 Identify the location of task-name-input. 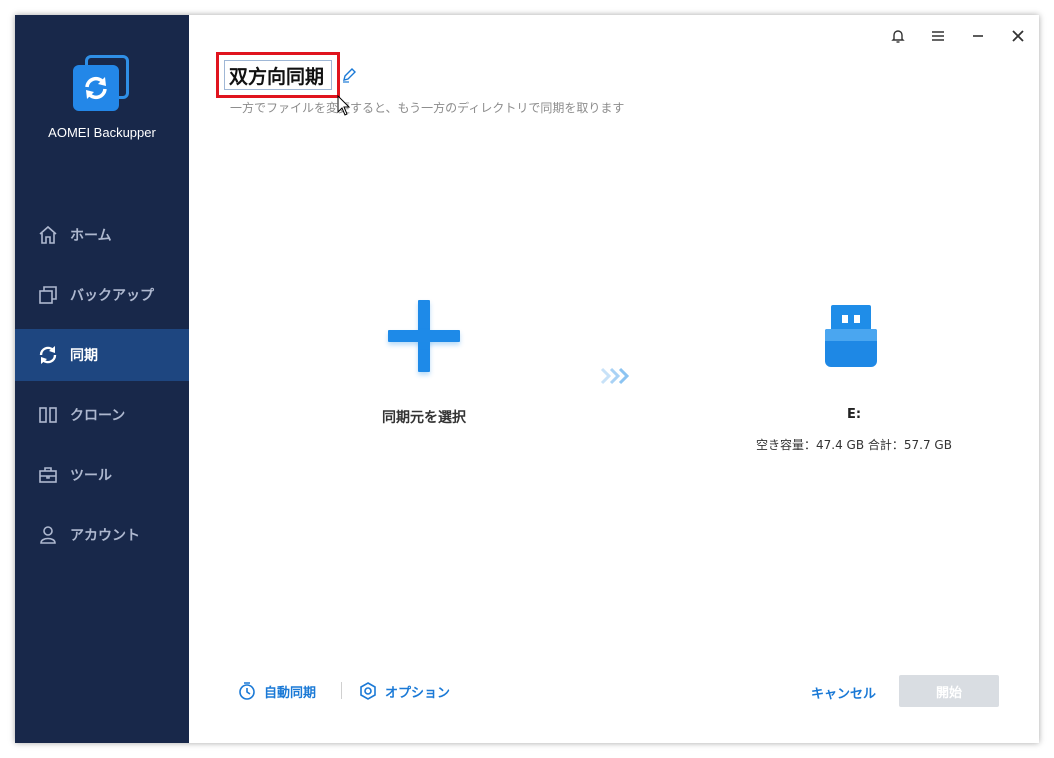
(278, 75).